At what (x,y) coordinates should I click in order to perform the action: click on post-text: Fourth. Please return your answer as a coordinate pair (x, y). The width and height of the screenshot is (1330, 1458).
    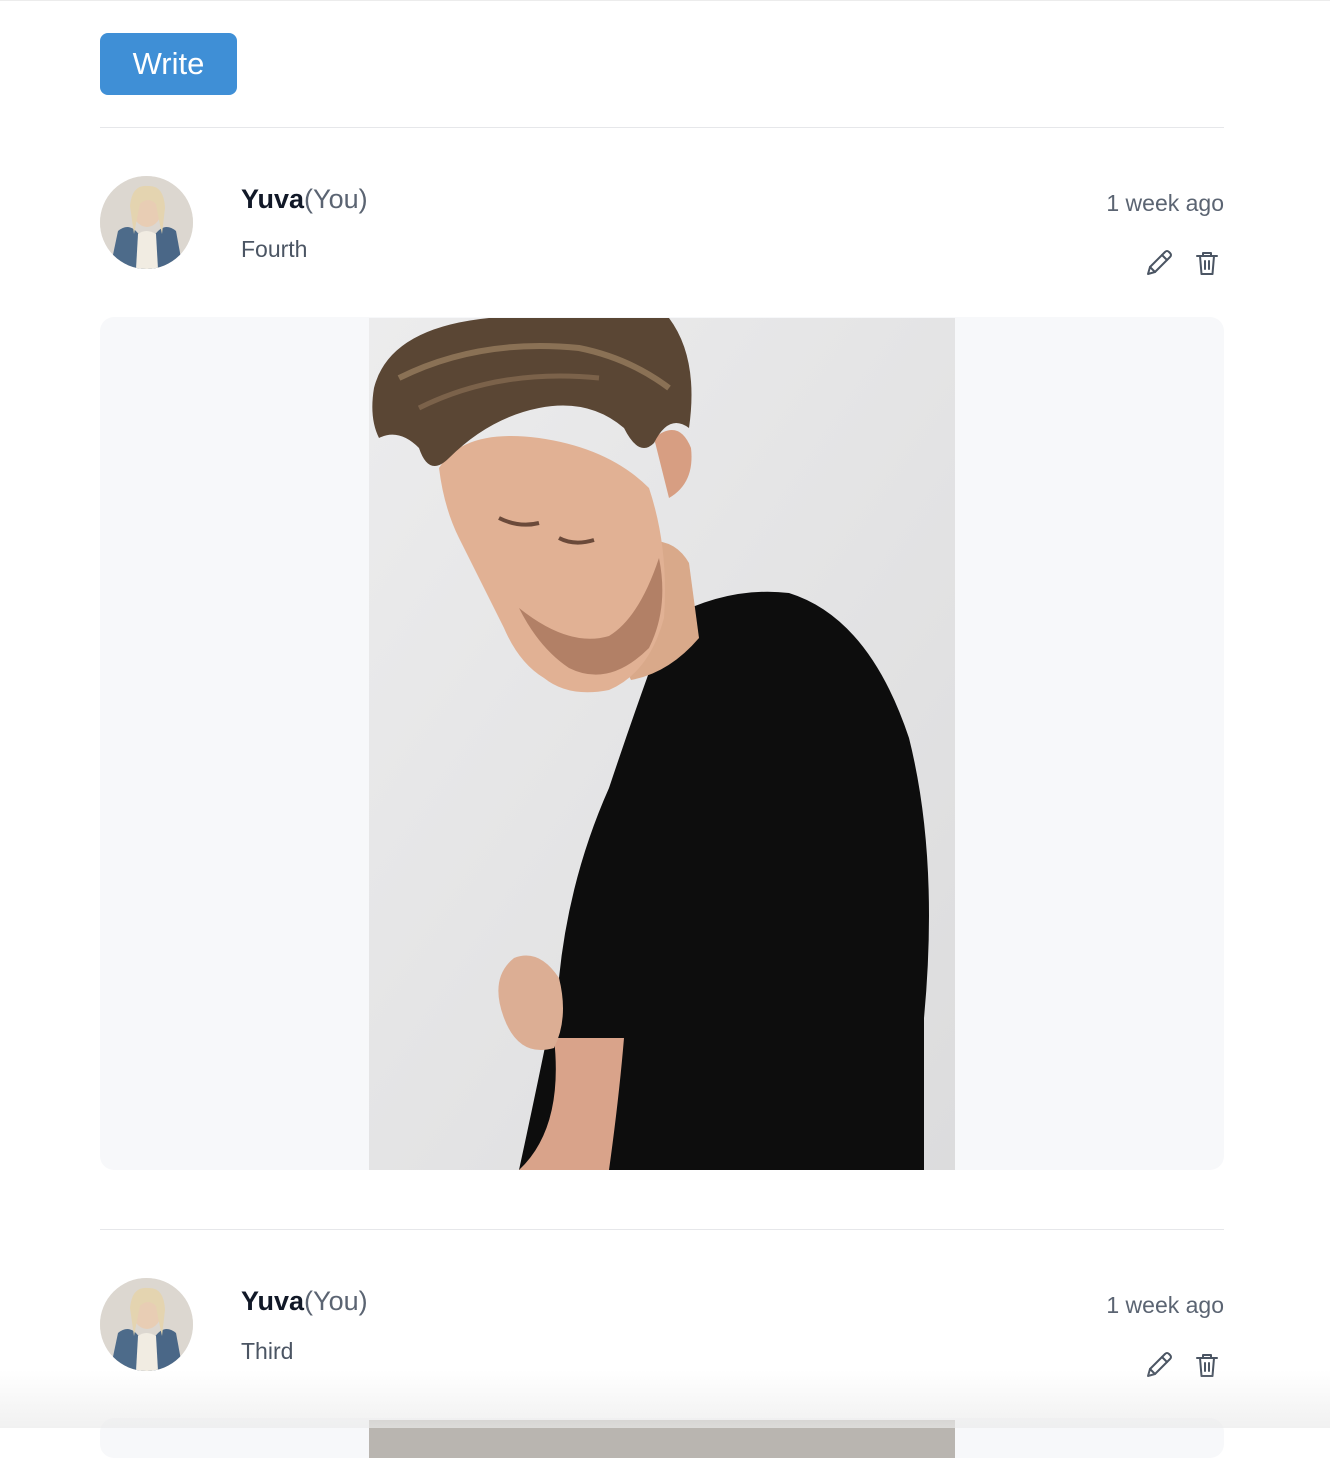
    Looking at the image, I should click on (274, 249).